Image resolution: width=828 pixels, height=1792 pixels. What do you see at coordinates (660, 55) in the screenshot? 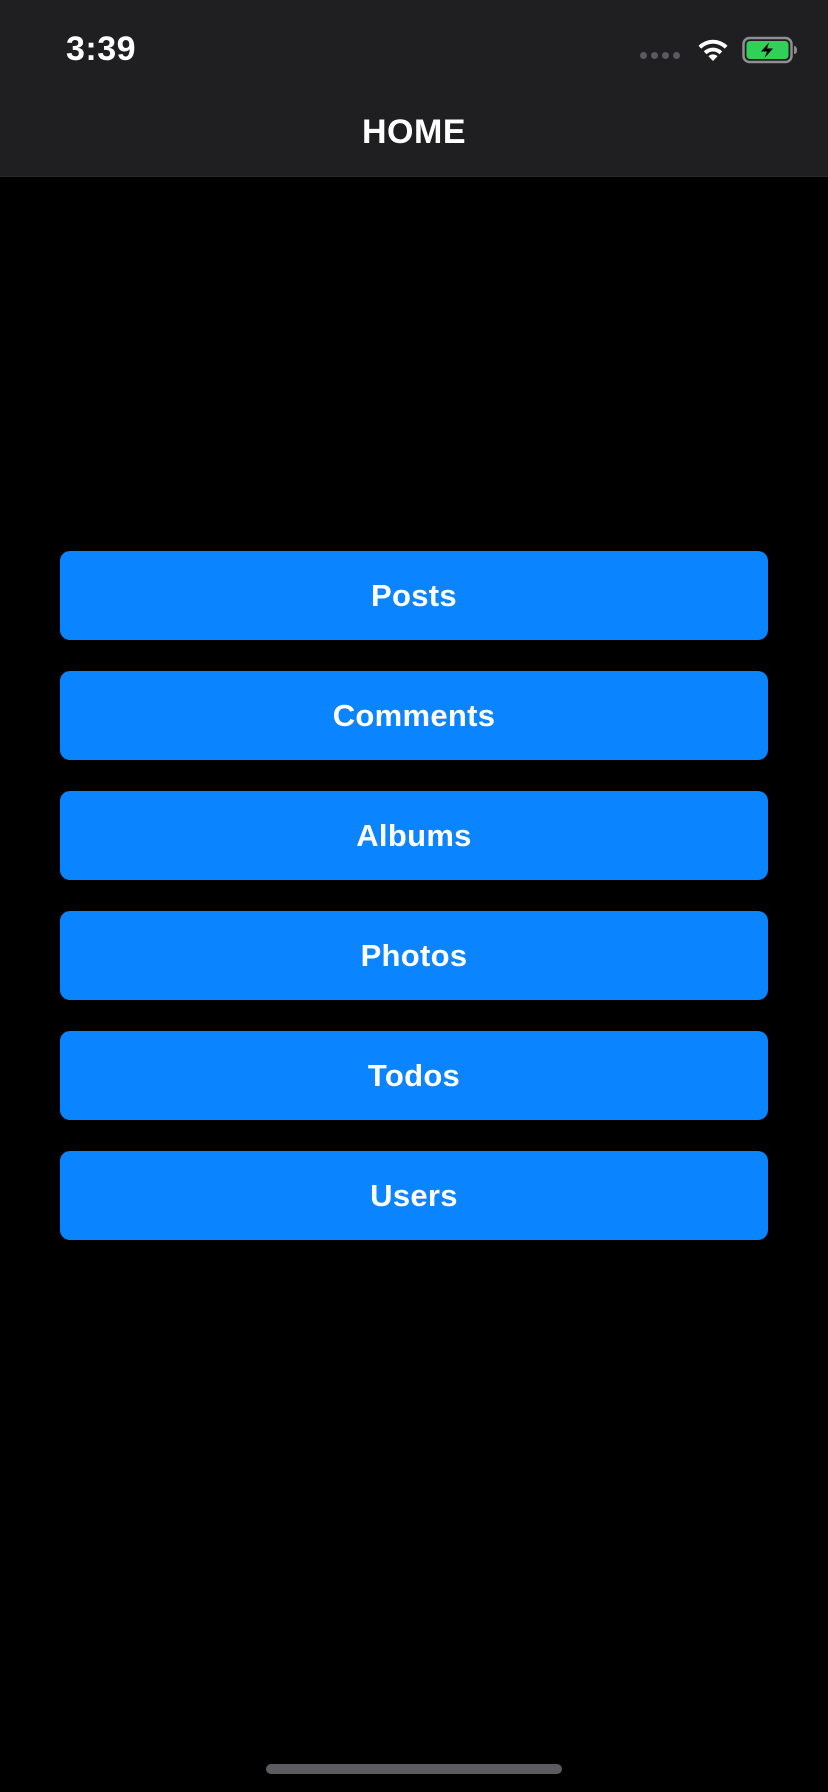
I see `cellular-signal-icon` at bounding box center [660, 55].